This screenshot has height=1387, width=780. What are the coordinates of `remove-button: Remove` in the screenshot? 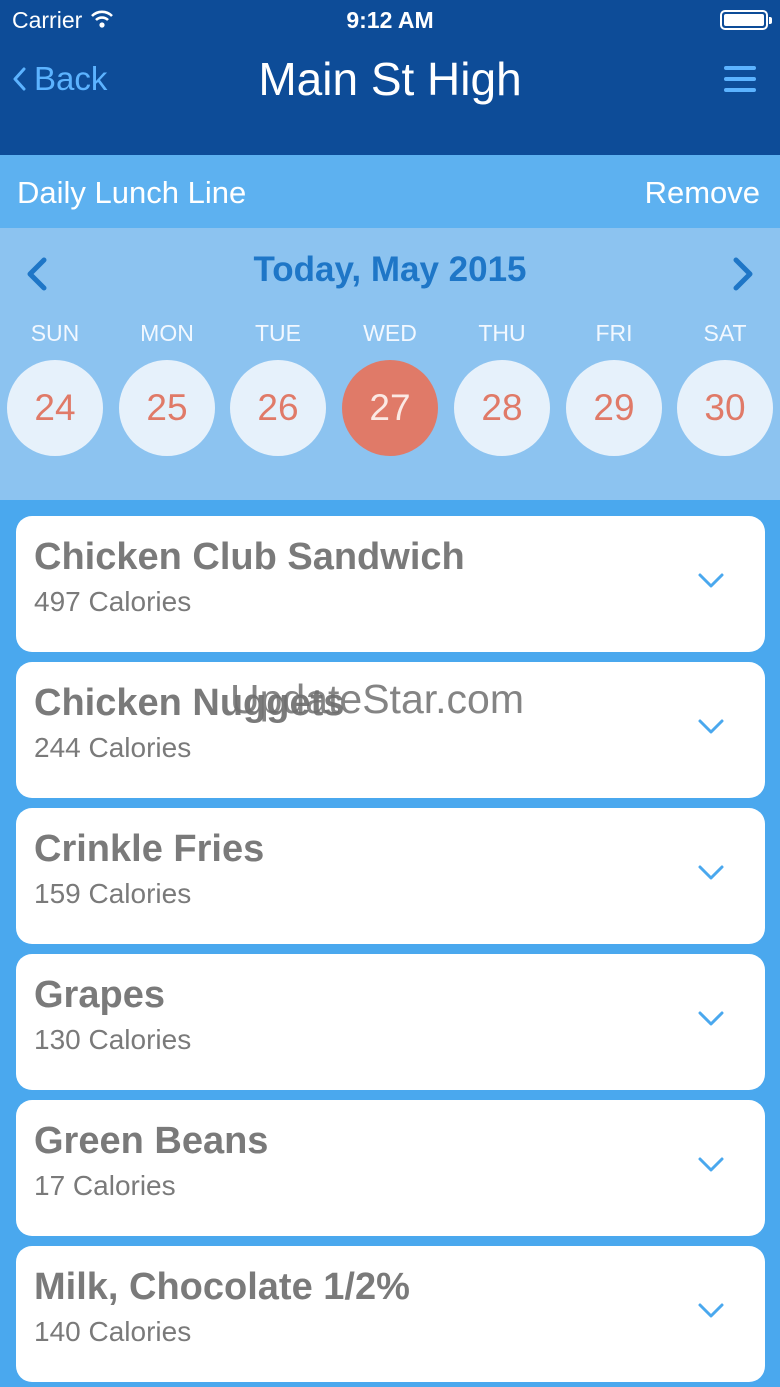 It's located at (702, 193).